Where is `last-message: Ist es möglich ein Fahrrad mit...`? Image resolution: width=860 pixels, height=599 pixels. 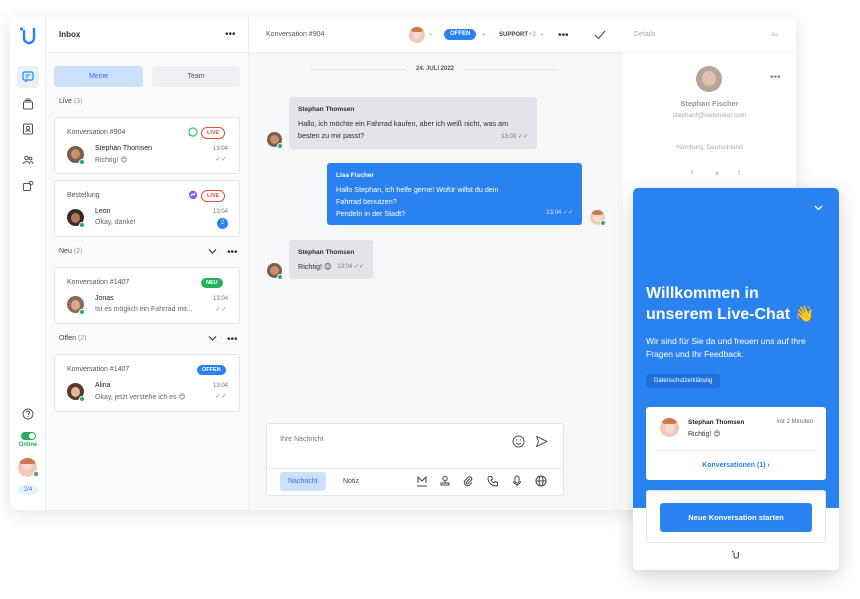
last-message: Ist es möglich ein Fahrrad mit... is located at coordinates (144, 309).